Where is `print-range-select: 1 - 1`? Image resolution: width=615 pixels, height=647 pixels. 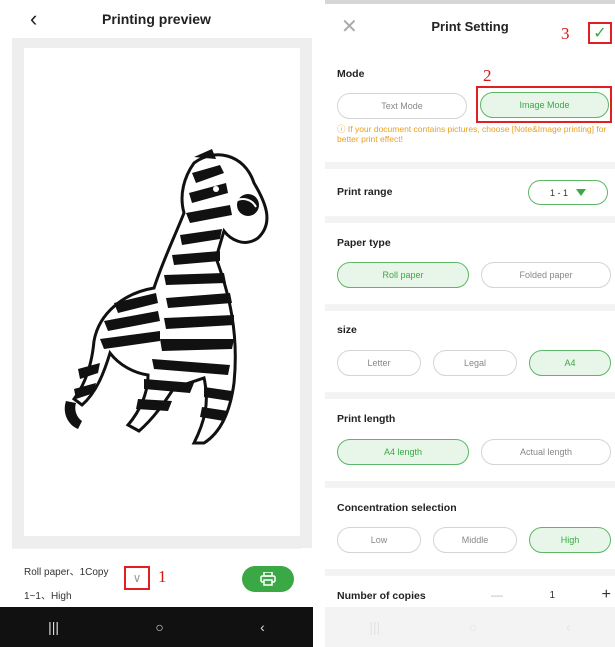 print-range-select: 1 - 1 is located at coordinates (568, 192).